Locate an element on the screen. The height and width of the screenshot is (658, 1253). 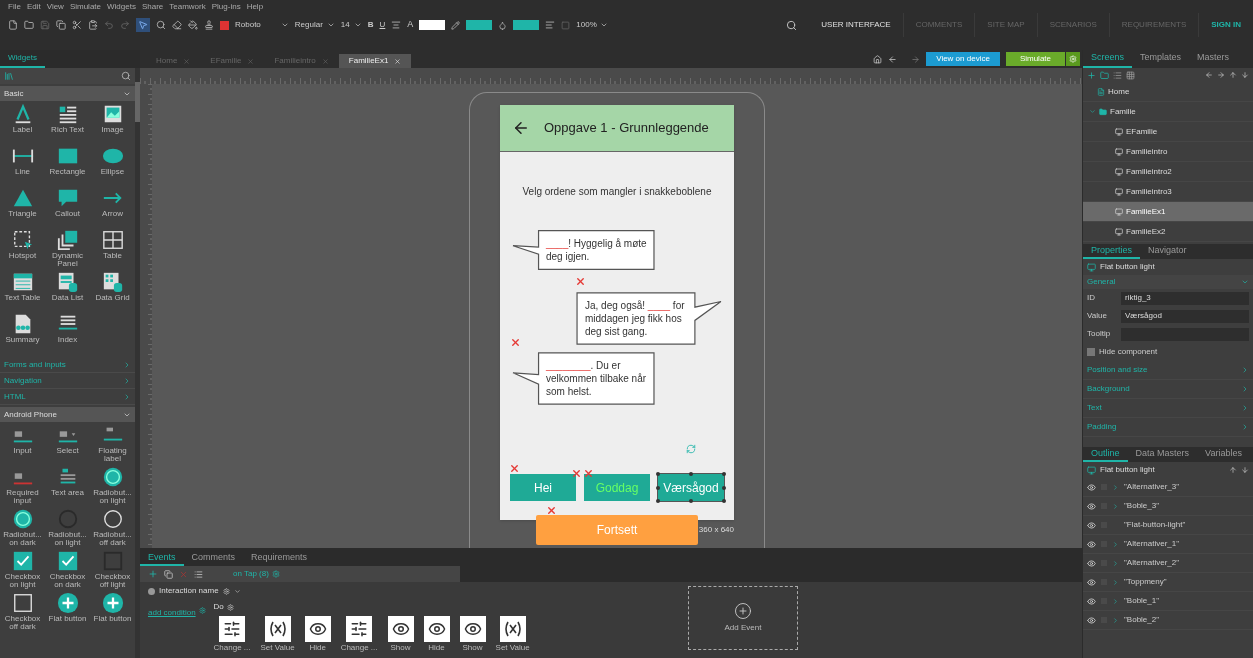
widget-label: Input is located at coordinates (22, 451).